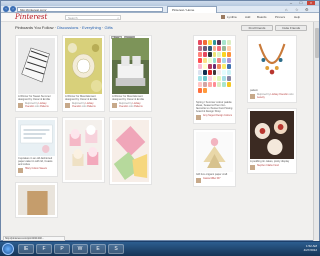 The width and height of the screenshot is (320, 256). What do you see at coordinates (297, 9) in the screenshot?
I see `star-icon: ☆` at bounding box center [297, 9].